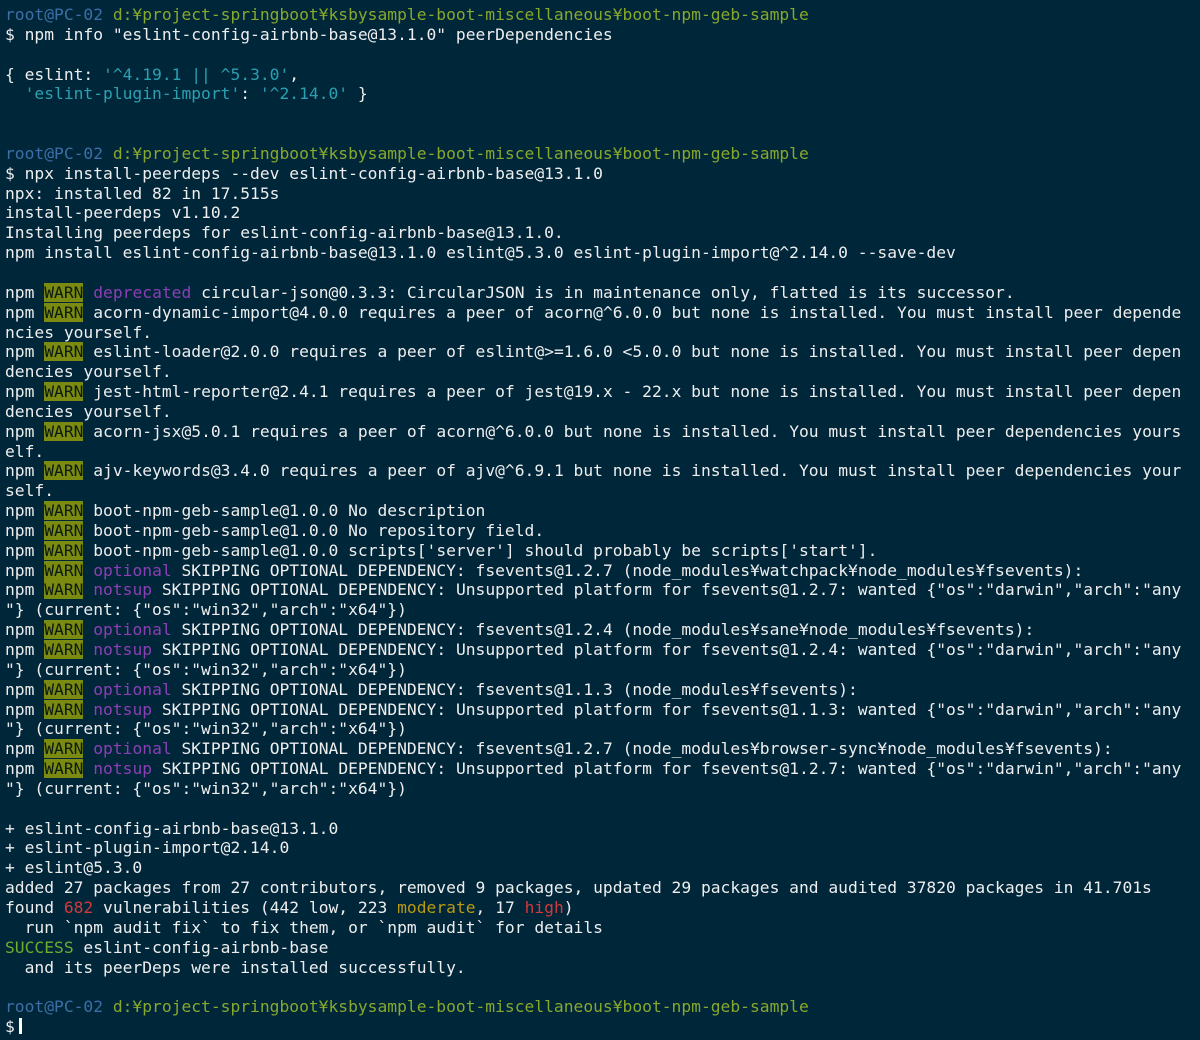 The height and width of the screenshot is (1040, 1200). Describe the element at coordinates (250, 94) in the screenshot. I see `line-text: :` at that location.